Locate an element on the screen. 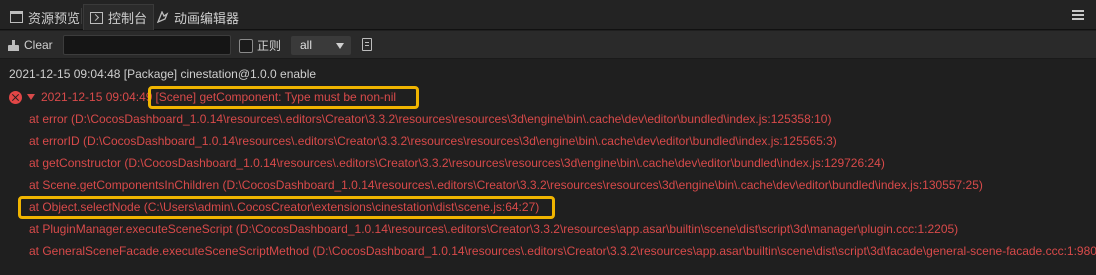  tab-console: 控制台 is located at coordinates (119, 17).